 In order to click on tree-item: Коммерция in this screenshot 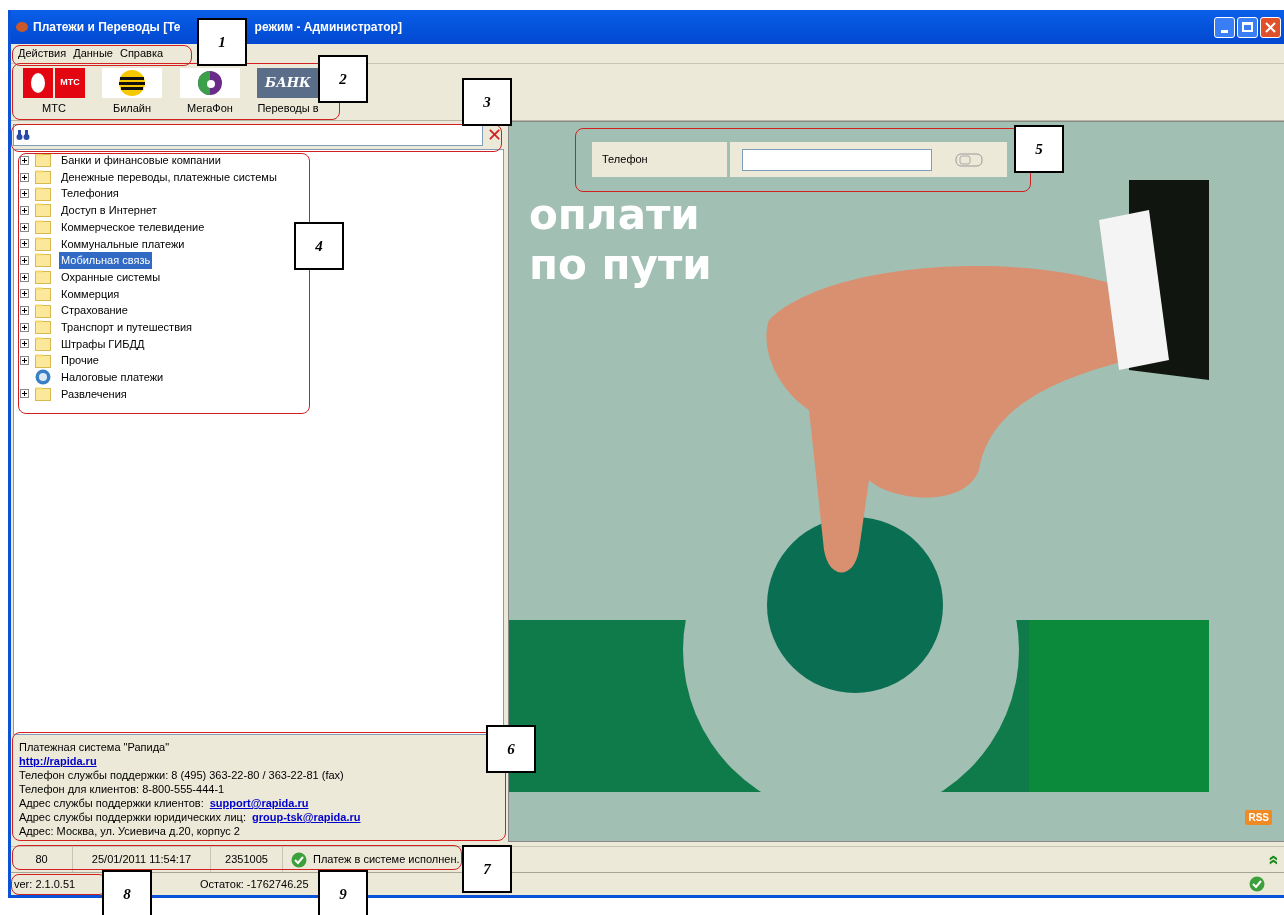, I will do `click(90, 294)`.